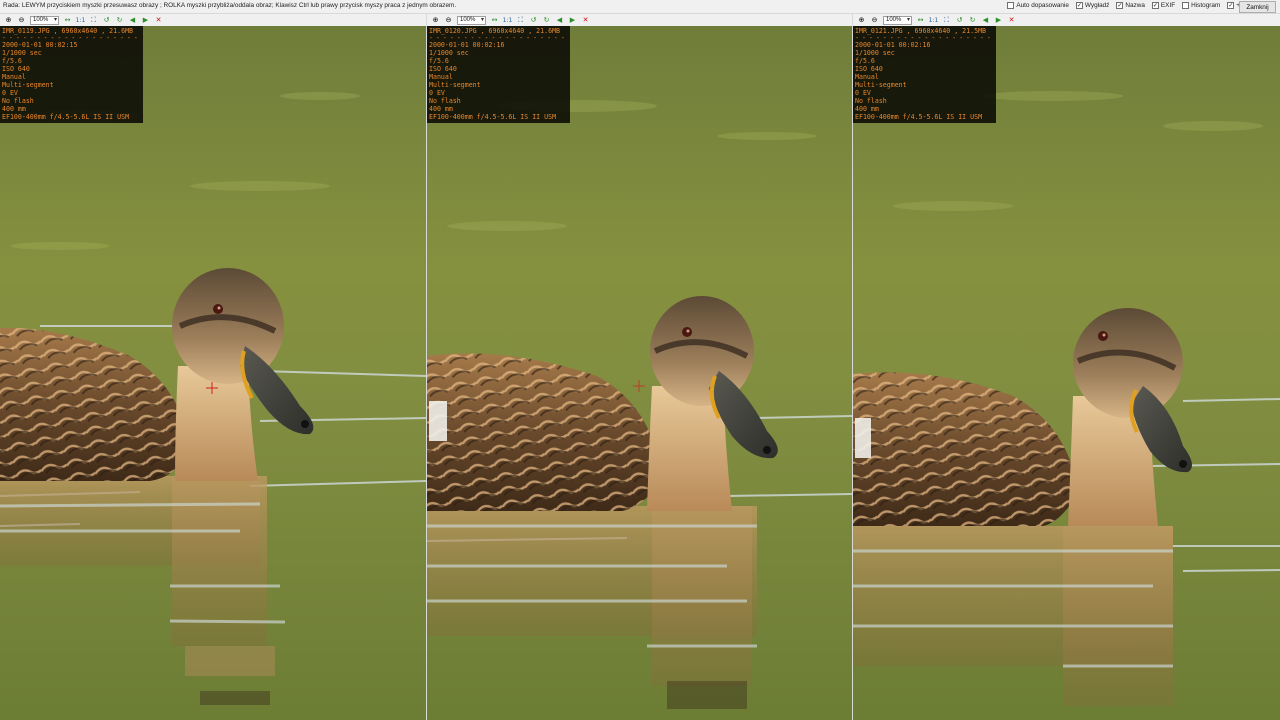 The height and width of the screenshot is (720, 1280). Describe the element at coordinates (1011, 5) in the screenshot. I see `auto-fit-checkbox` at that location.